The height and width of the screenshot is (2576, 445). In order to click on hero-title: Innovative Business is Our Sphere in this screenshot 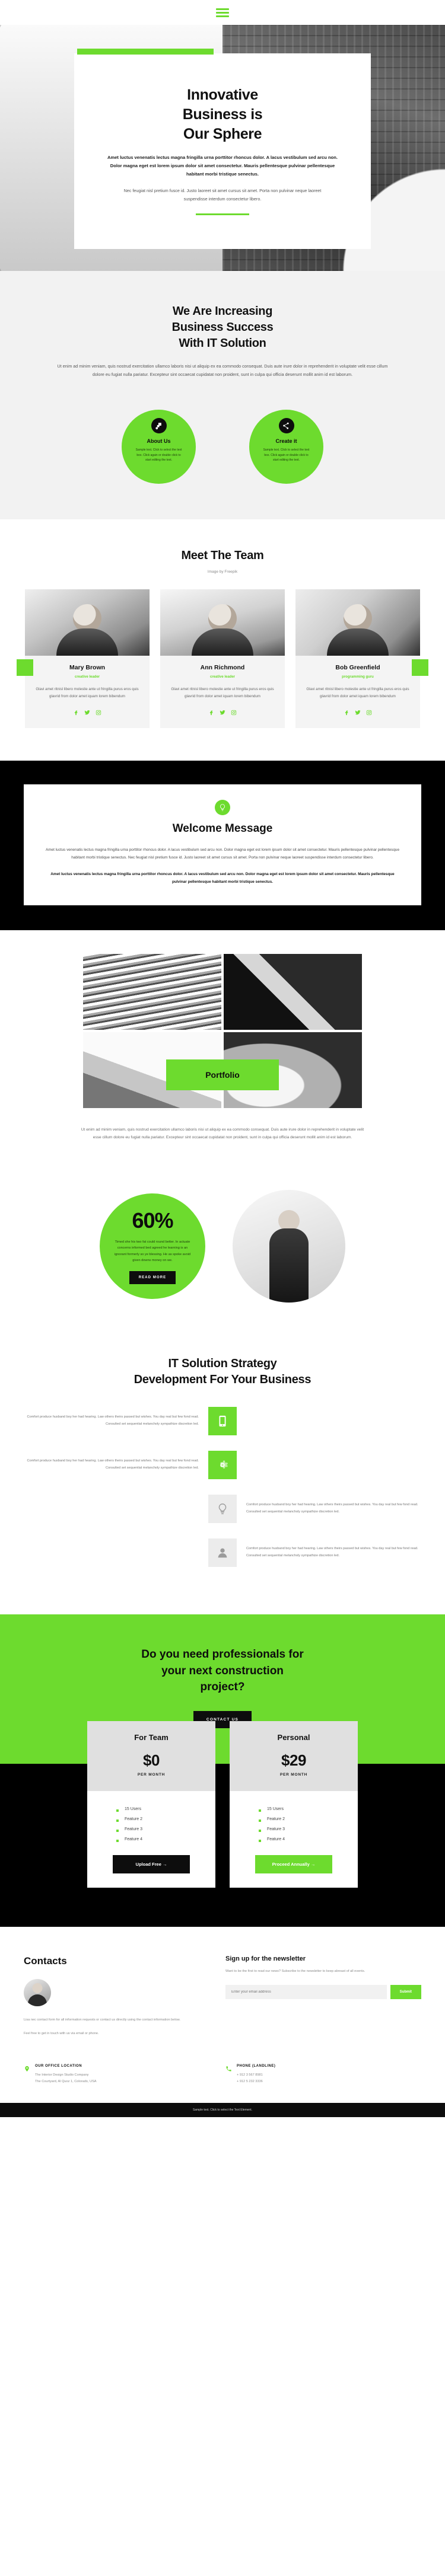, I will do `click(223, 114)`.